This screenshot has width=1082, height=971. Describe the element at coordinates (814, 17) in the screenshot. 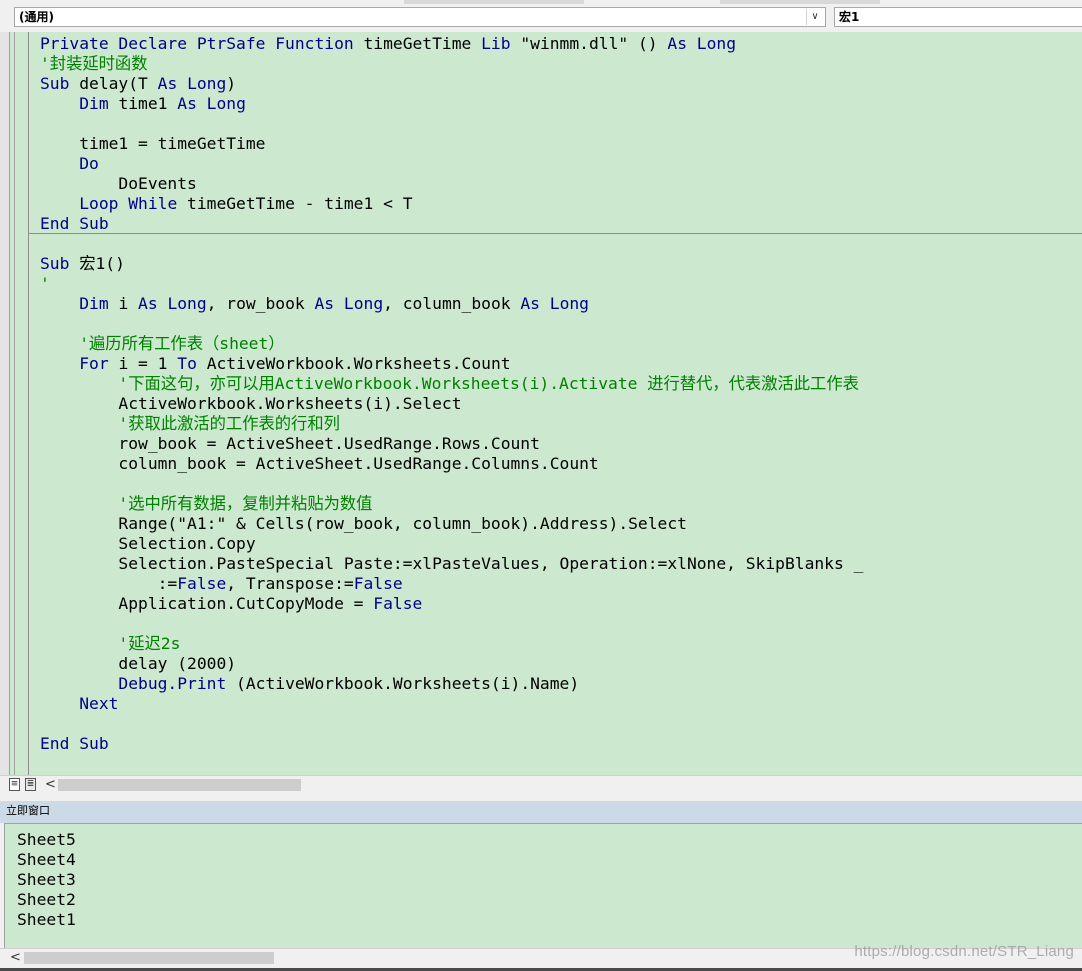

I see `chevron-down-icon: ∨` at that location.